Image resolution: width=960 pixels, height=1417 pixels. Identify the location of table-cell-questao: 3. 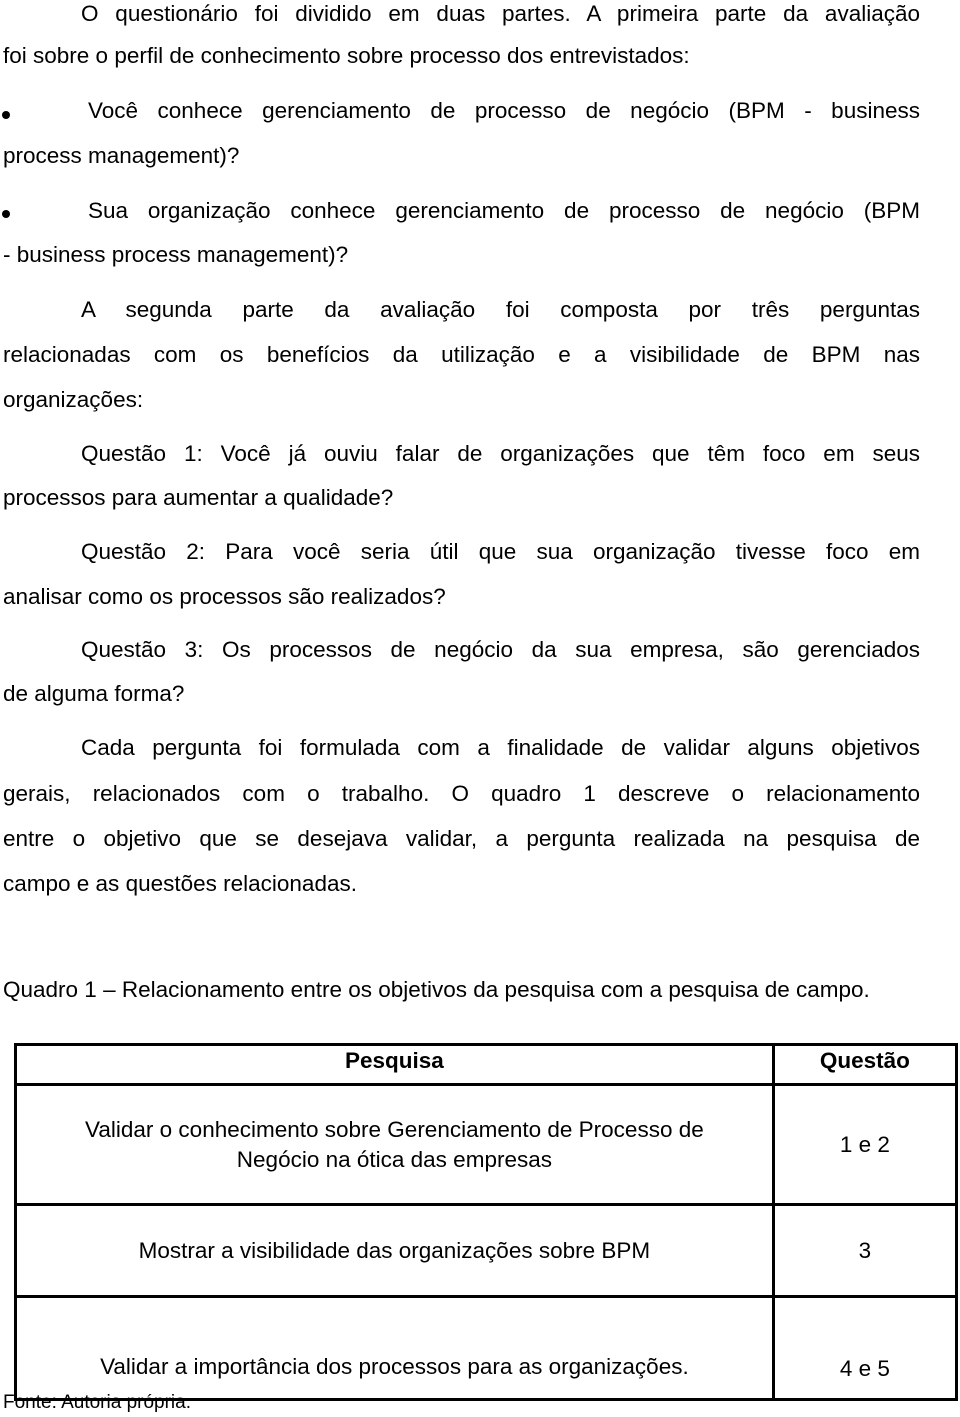
(865, 1250).